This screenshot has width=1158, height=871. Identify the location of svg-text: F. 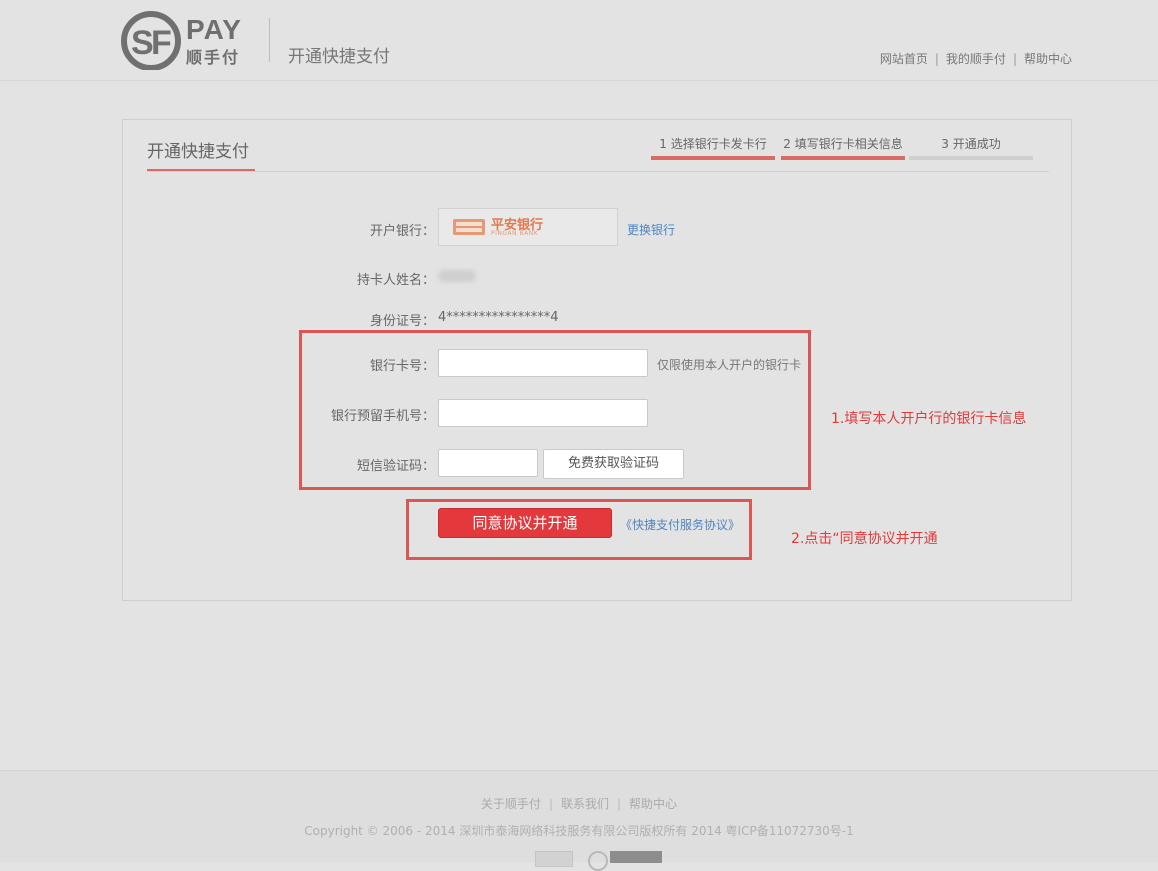
(161, 43).